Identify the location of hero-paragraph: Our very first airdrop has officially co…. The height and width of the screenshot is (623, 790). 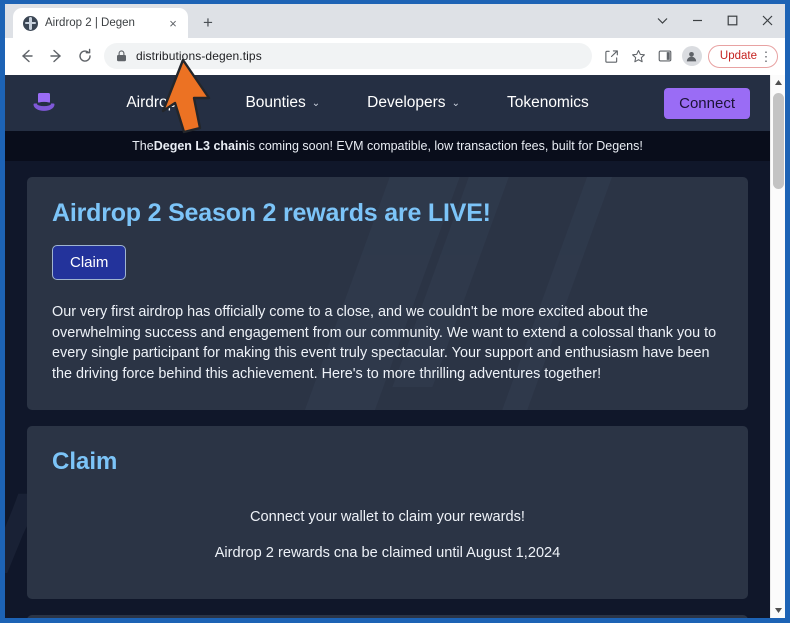
(384, 343).